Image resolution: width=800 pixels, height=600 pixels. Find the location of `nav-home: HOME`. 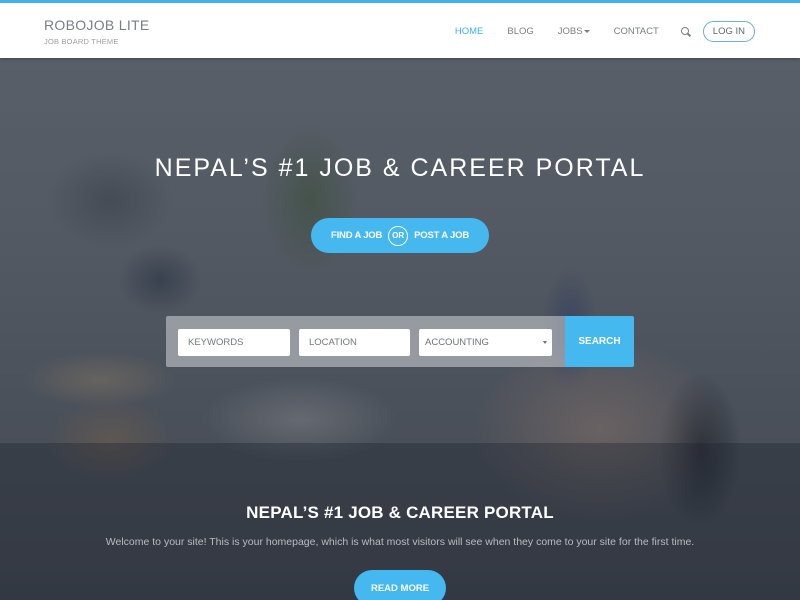

nav-home: HOME is located at coordinates (469, 31).